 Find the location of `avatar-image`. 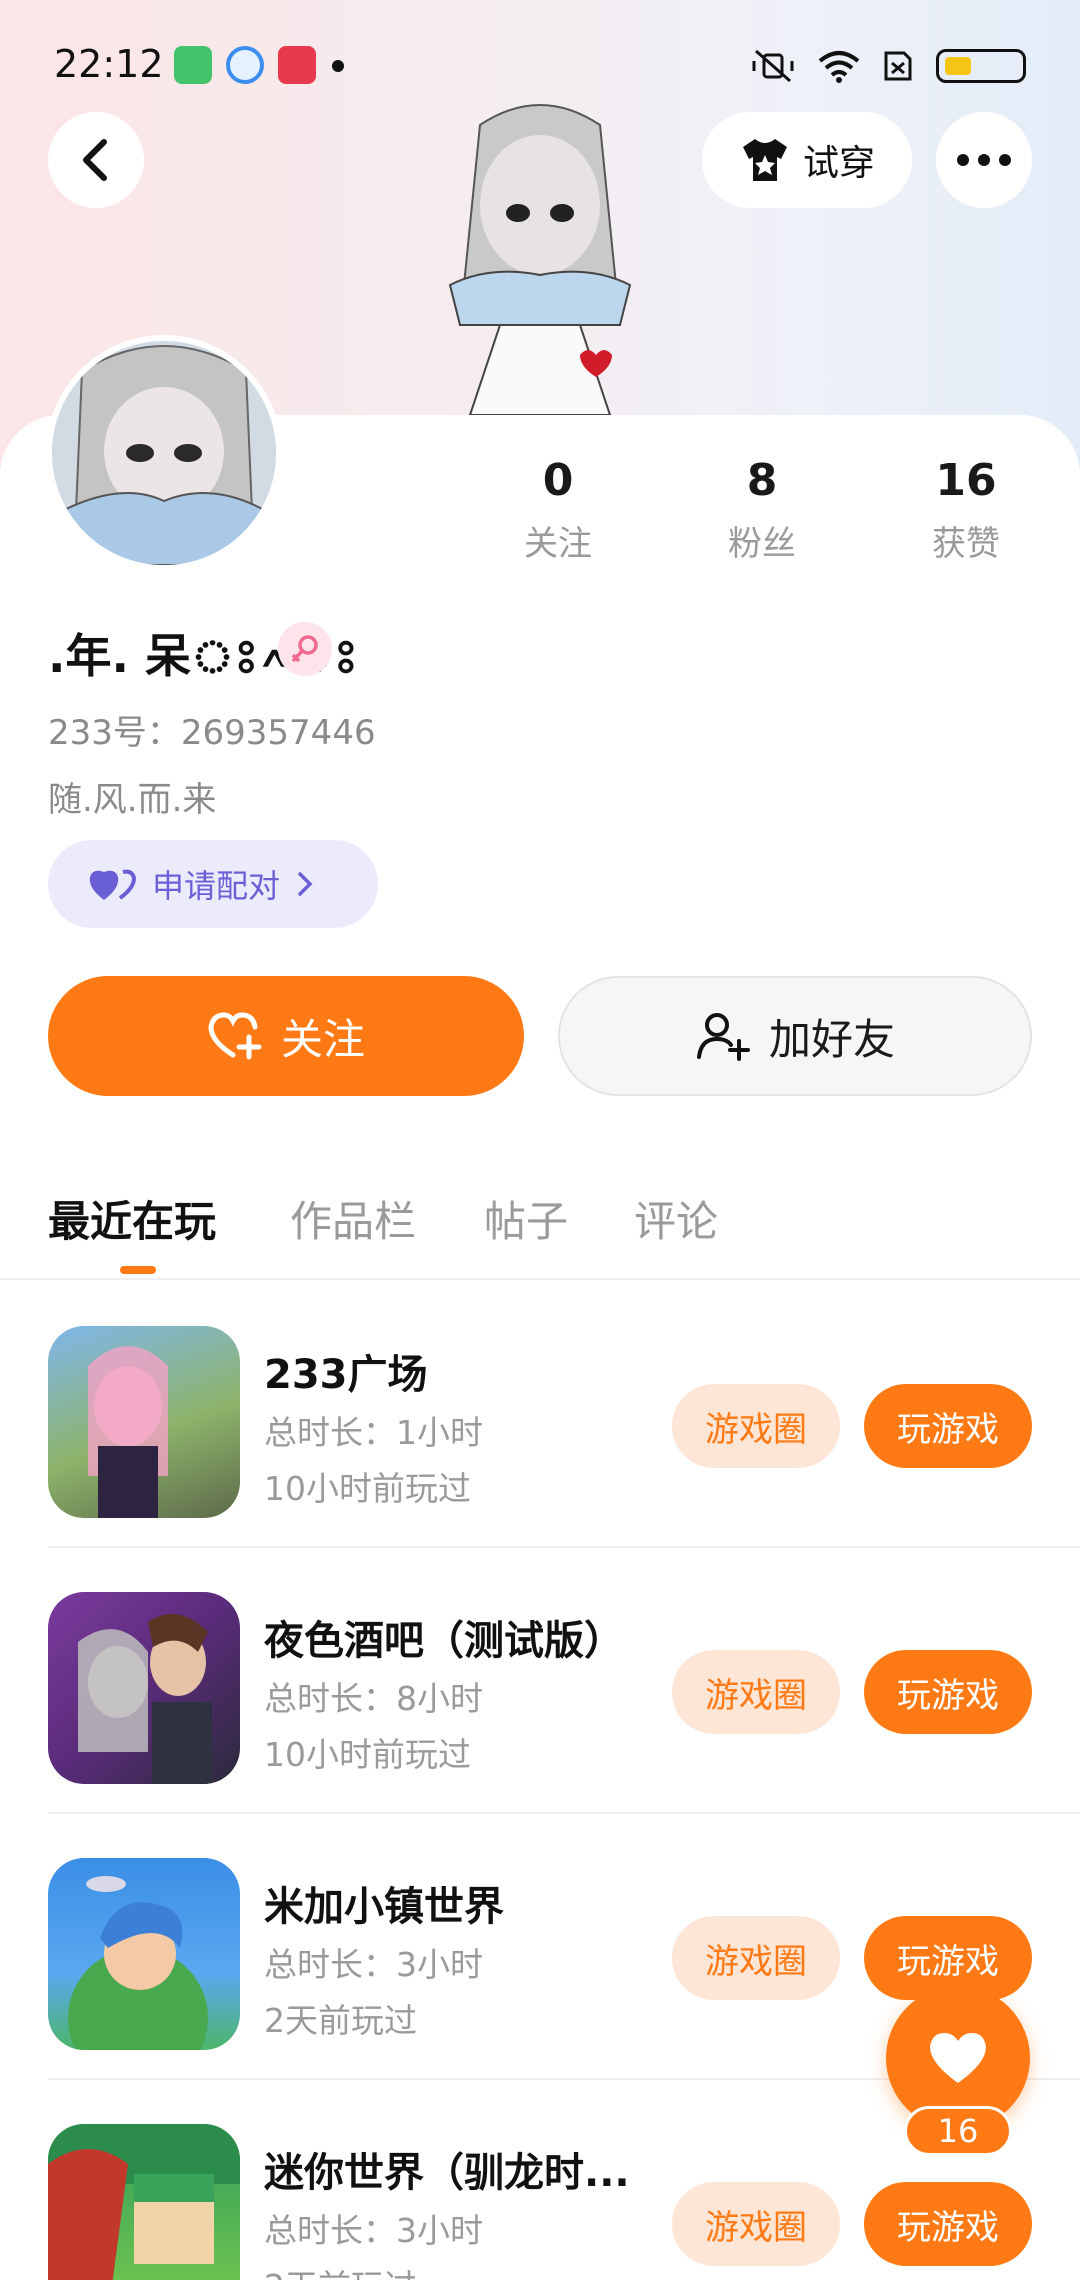

avatar-image is located at coordinates (164, 453).